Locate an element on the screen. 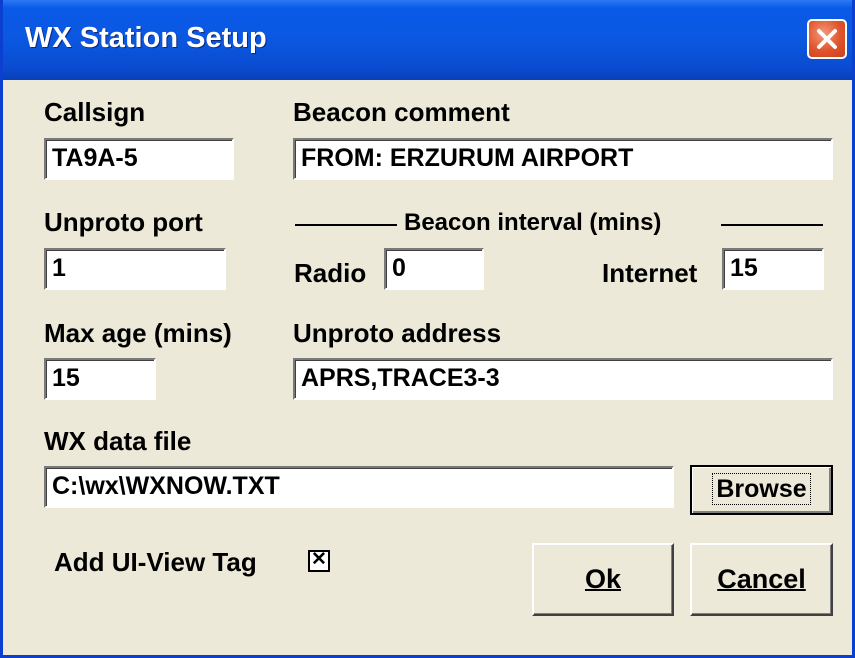  unproto-address-input: APRS,TRACE3-3 is located at coordinates (563, 379).